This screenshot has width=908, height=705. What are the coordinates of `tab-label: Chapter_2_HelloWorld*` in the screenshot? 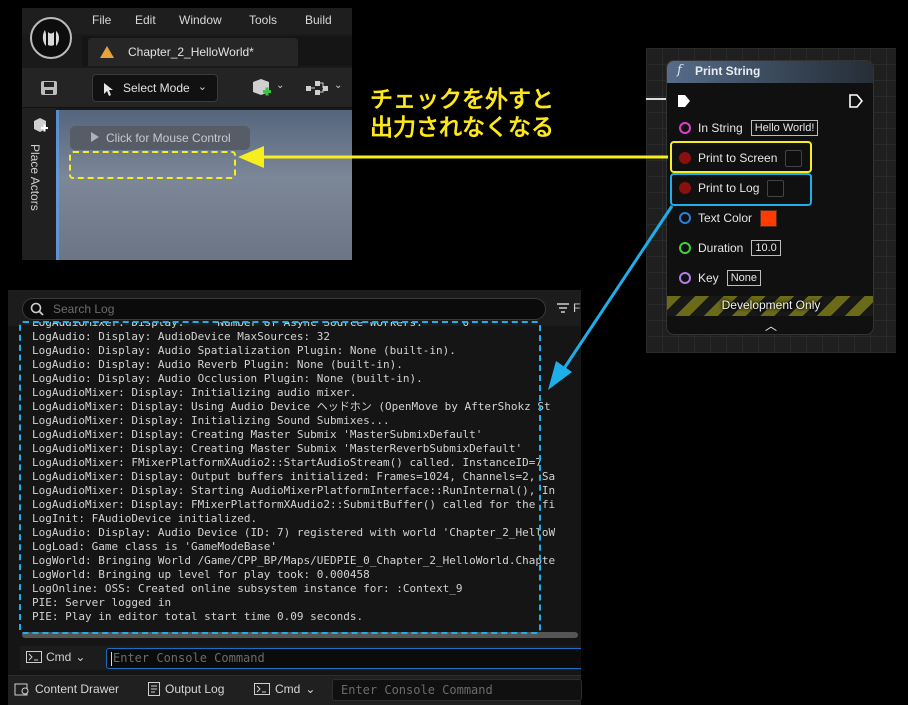 It's located at (191, 52).